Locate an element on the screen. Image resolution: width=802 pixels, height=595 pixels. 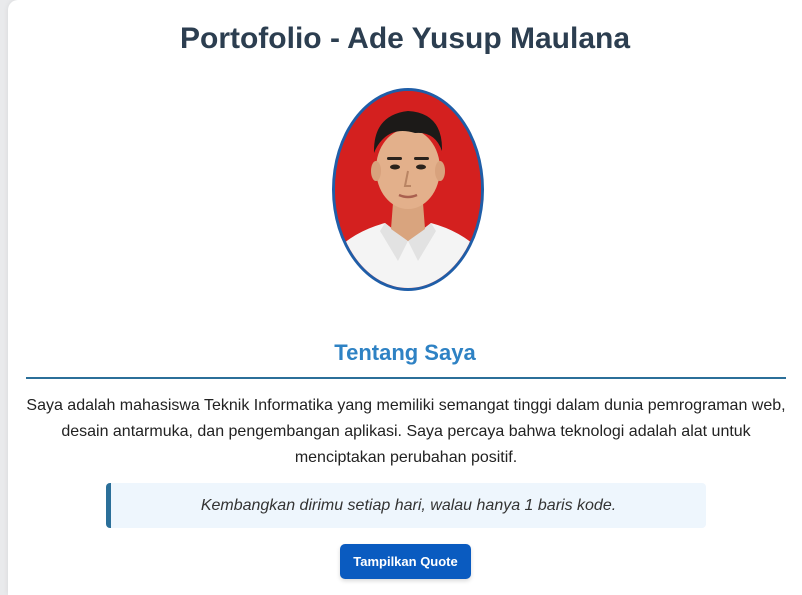
profile-photo-image is located at coordinates (408, 189).